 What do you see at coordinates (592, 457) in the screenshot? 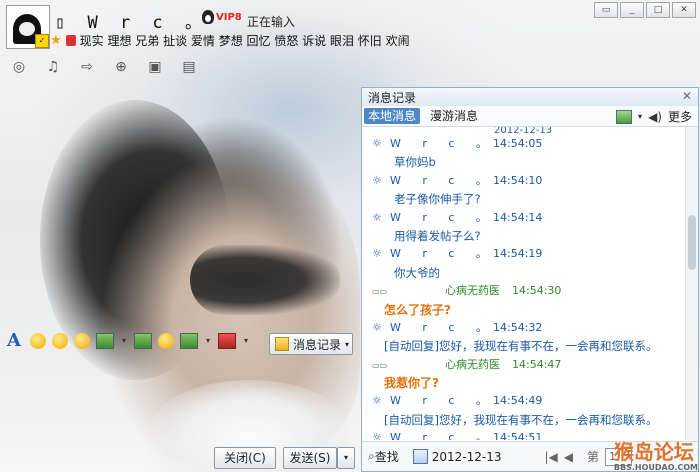
I see `page-label: 第` at bounding box center [592, 457].